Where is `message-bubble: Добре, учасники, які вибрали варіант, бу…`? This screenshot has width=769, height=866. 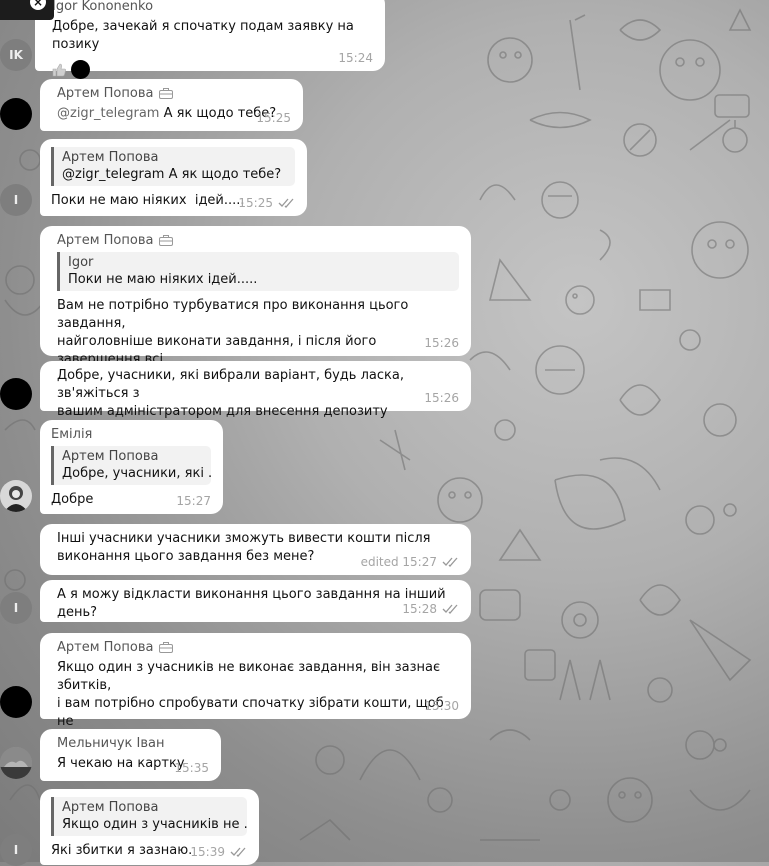
message-bubble: Добре, учасники, які вибрали варіант, бу… is located at coordinates (255, 390).